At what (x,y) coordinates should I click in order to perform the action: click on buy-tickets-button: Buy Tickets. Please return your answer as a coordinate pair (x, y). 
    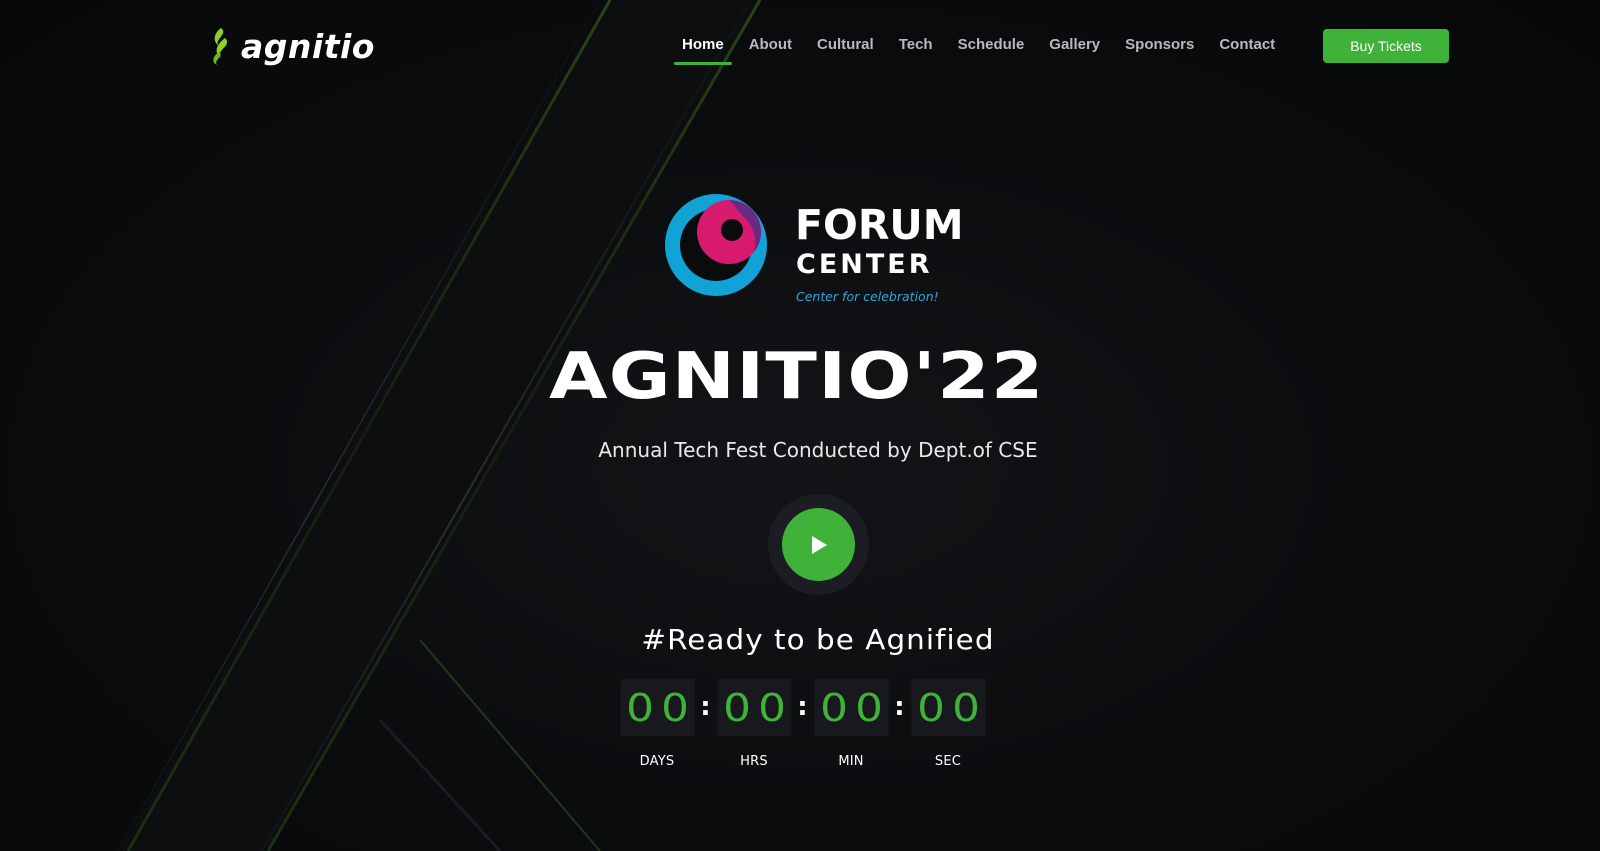
    Looking at the image, I should click on (1386, 46).